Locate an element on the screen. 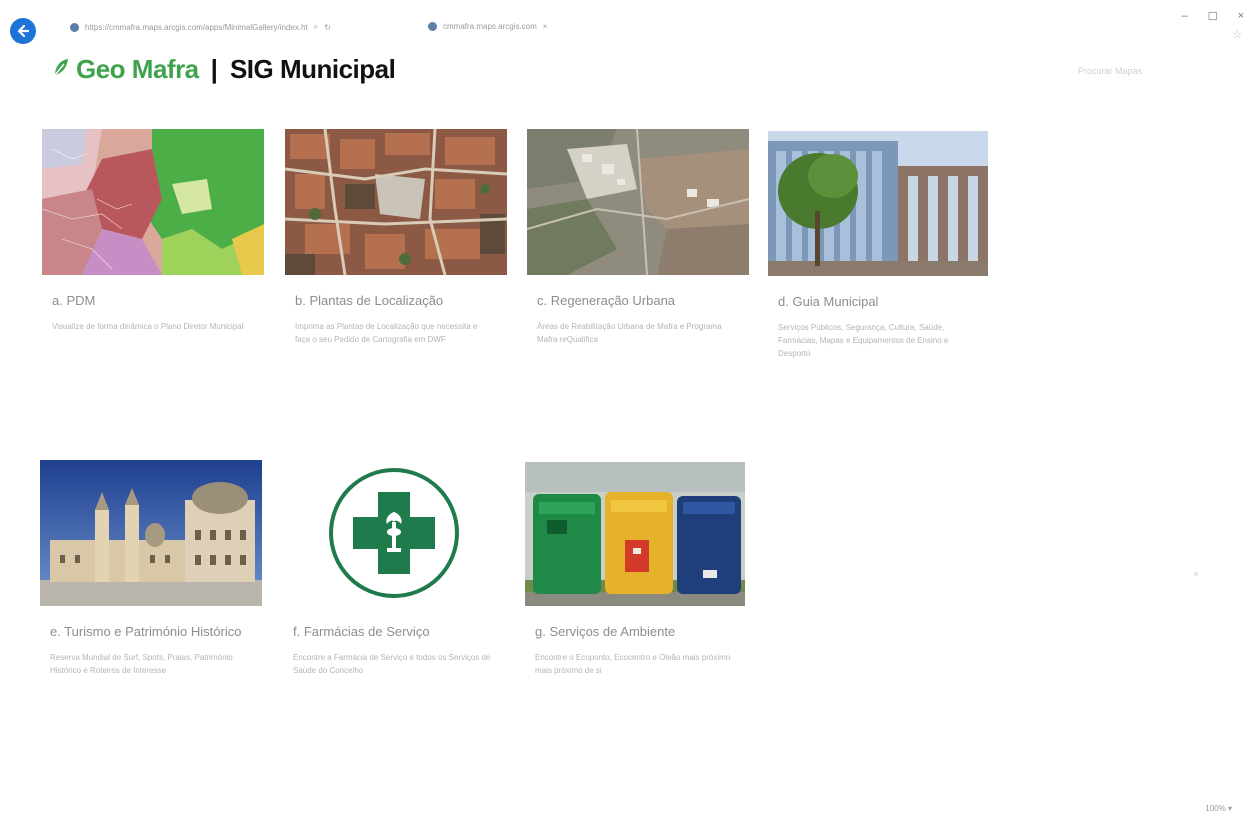  leaf-icon is located at coordinates (61, 70).